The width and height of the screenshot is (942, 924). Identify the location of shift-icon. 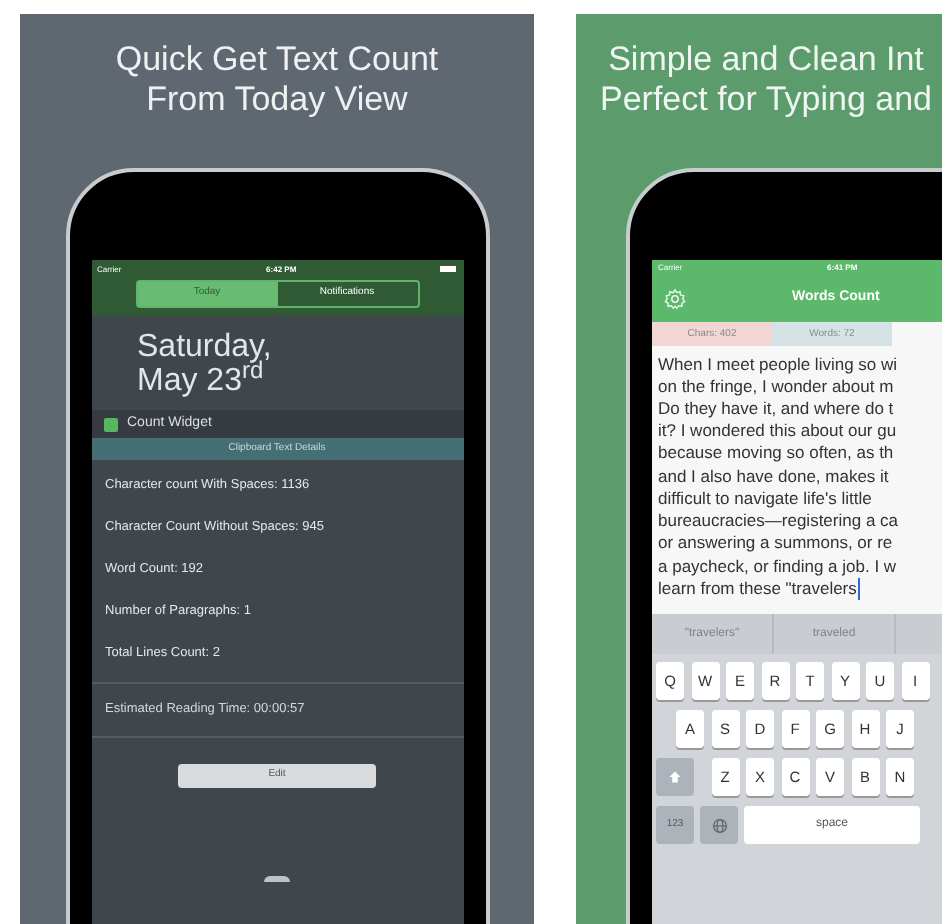
(675, 777).